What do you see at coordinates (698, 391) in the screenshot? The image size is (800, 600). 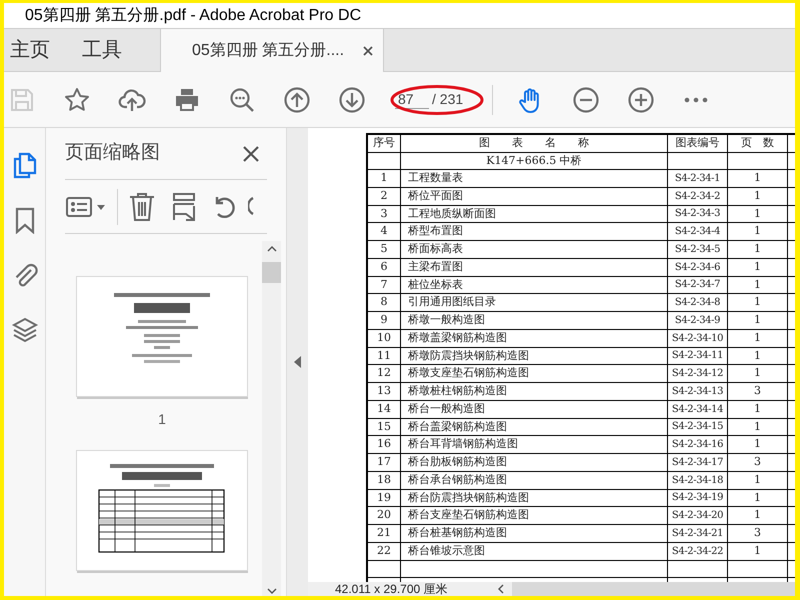 I see `table-cell: S4-2-34-13` at bounding box center [698, 391].